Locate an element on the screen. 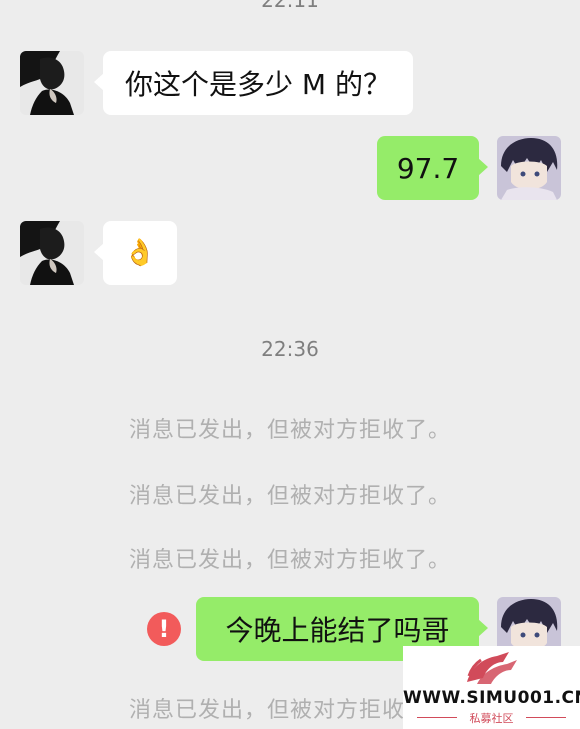 The width and height of the screenshot is (580, 729). watermark: WWW.SIMU001.CN 私募社区 is located at coordinates (491, 687).